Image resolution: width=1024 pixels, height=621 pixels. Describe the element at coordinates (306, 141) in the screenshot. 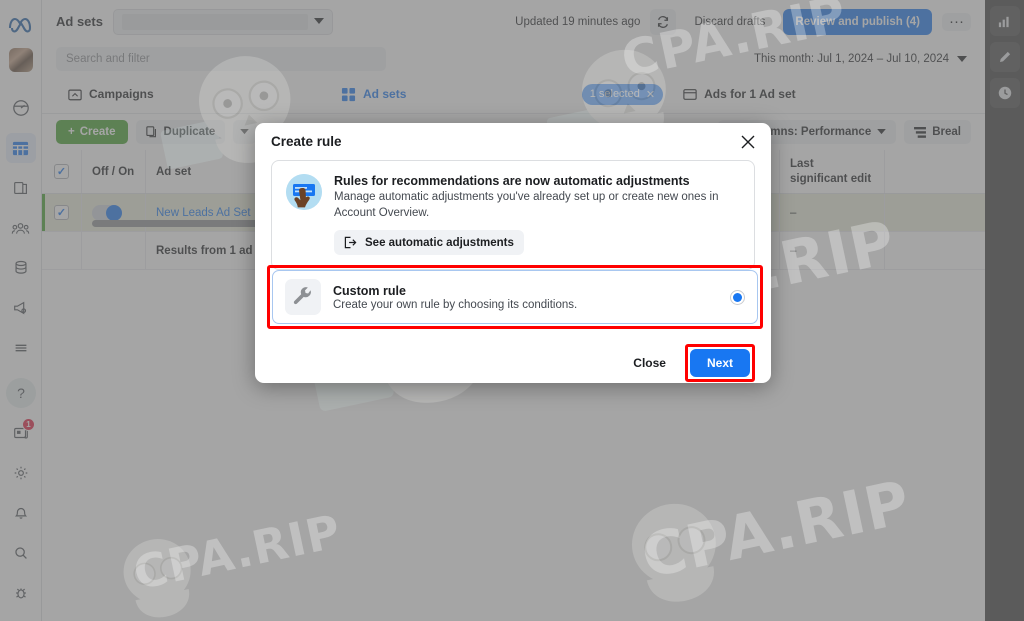

I see `modal-title: Create rule` at that location.